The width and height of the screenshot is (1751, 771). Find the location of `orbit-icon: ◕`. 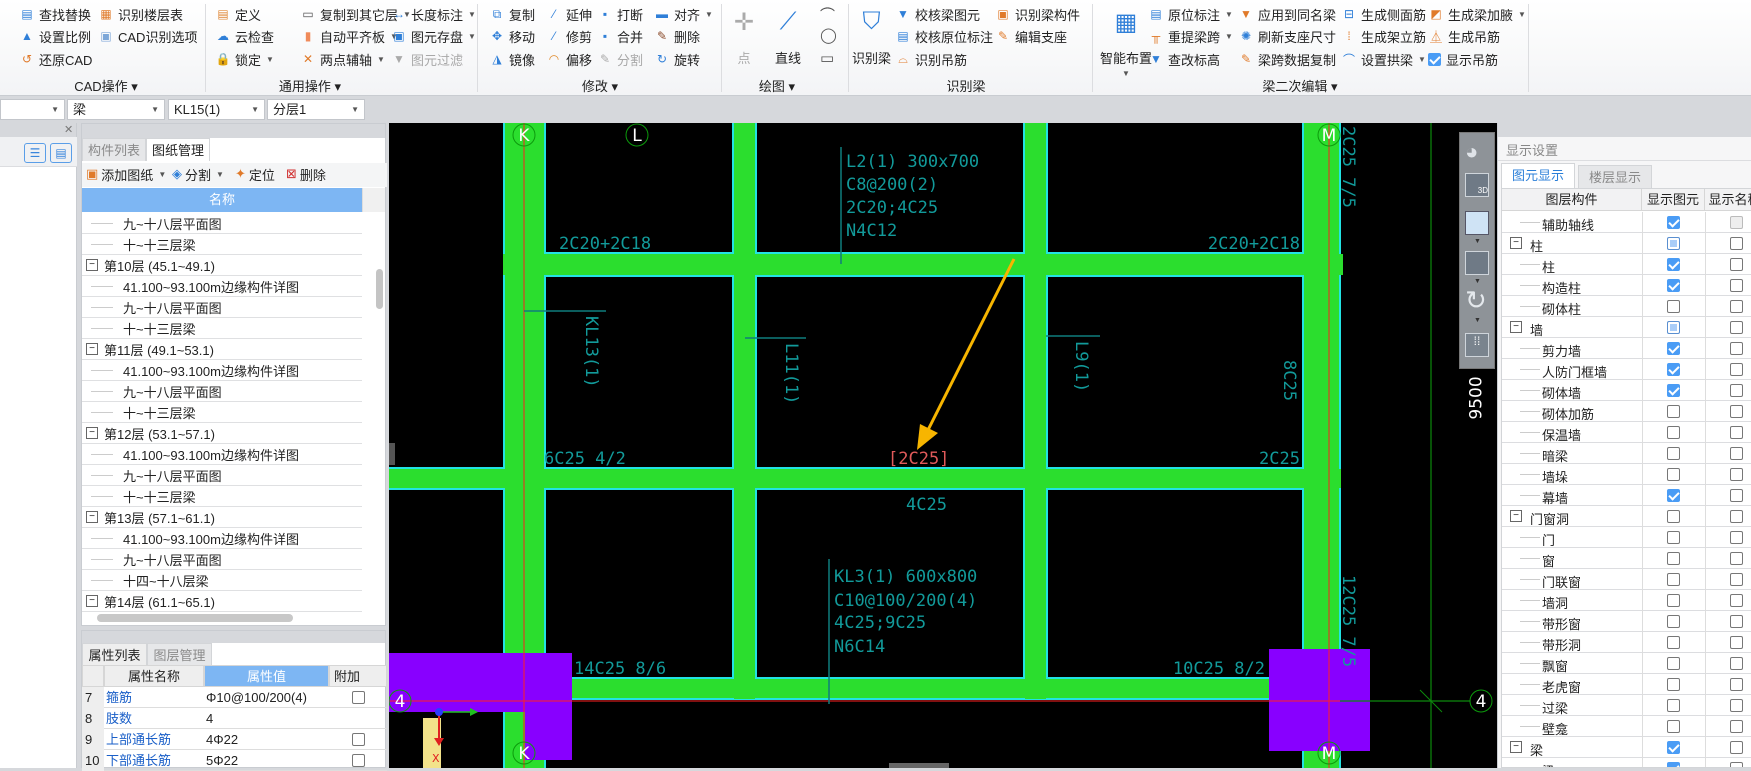

orbit-icon: ◕ is located at coordinates (1471, 152).